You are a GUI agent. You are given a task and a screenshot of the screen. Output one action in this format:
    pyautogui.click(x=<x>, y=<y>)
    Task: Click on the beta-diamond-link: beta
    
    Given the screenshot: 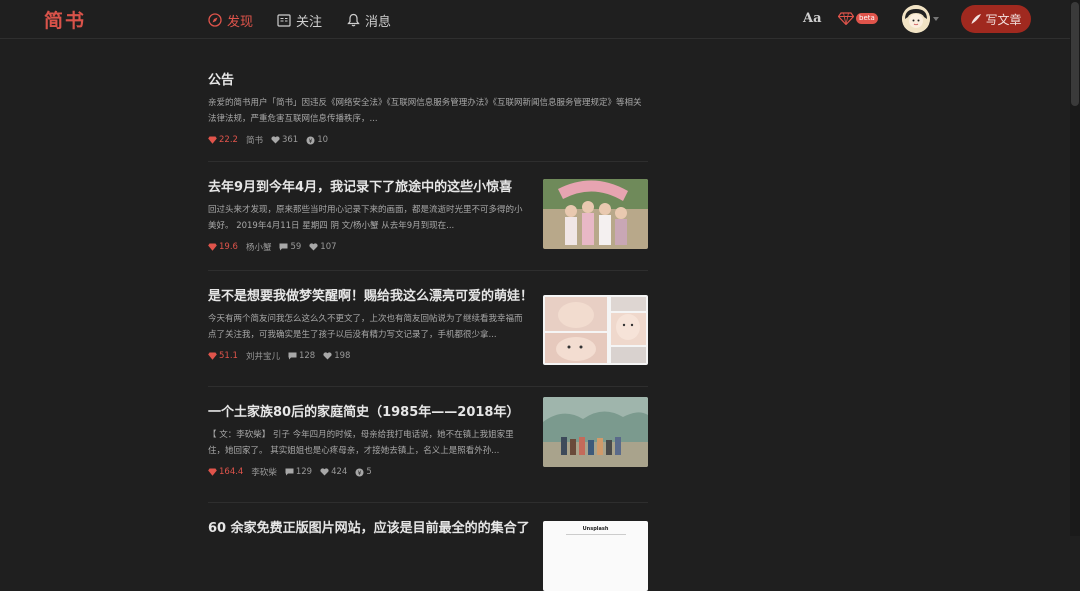 What is the action you would take?
    pyautogui.click(x=858, y=18)
    